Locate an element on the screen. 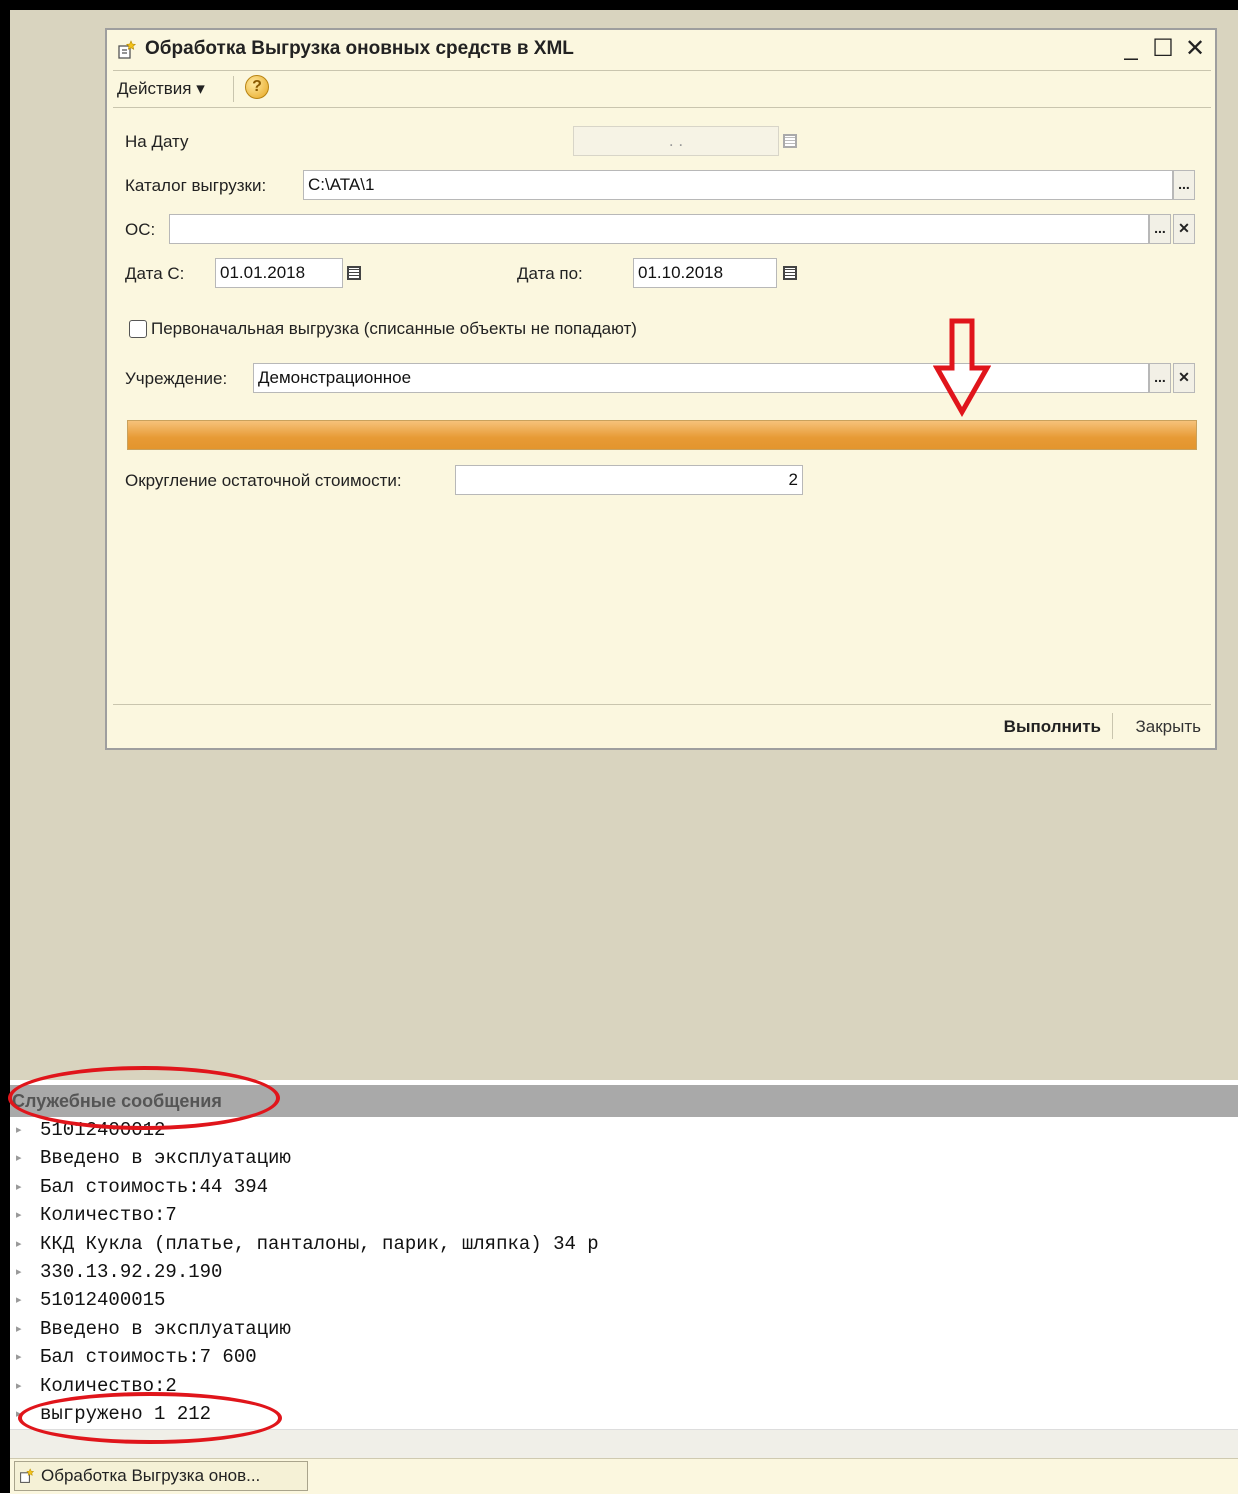  message-line: ▸ Количество:7 is located at coordinates (96, 1218).